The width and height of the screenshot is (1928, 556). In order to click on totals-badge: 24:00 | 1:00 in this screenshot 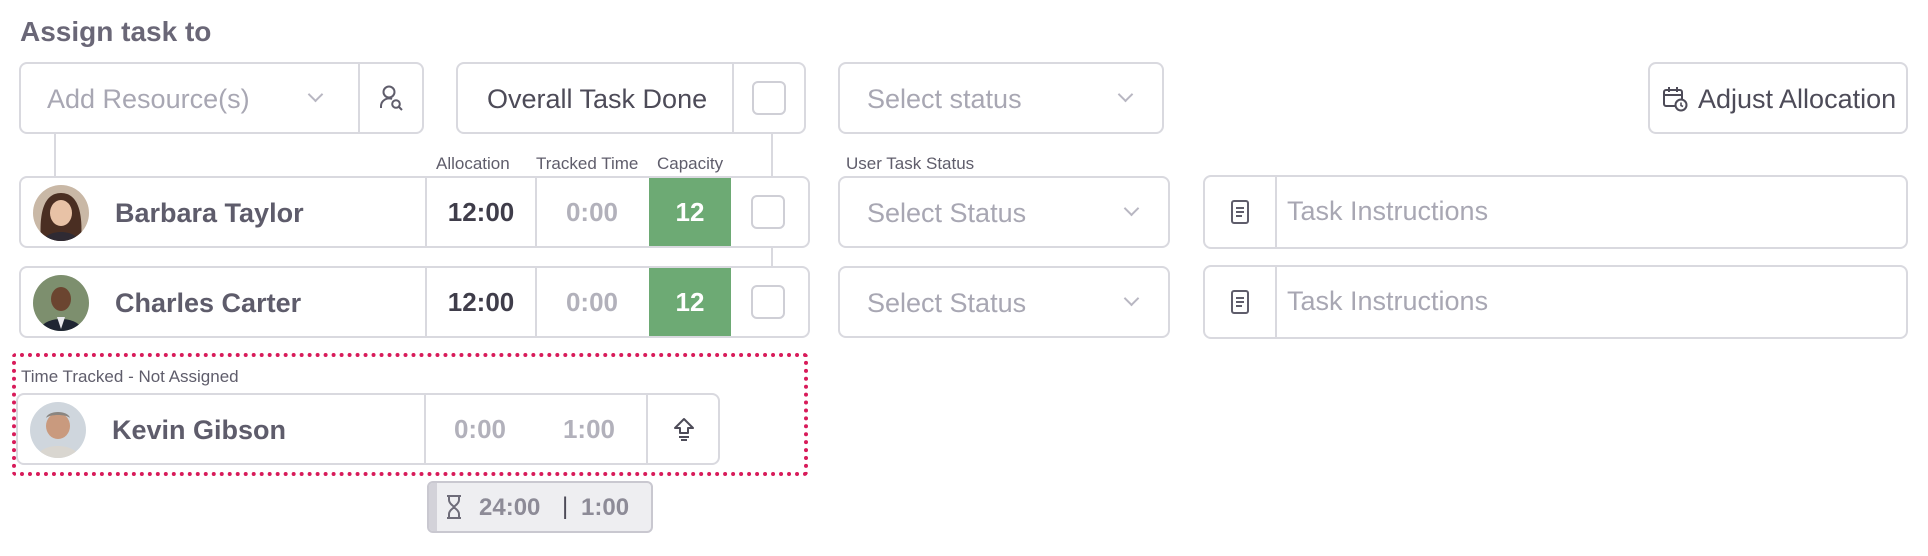, I will do `click(540, 507)`.